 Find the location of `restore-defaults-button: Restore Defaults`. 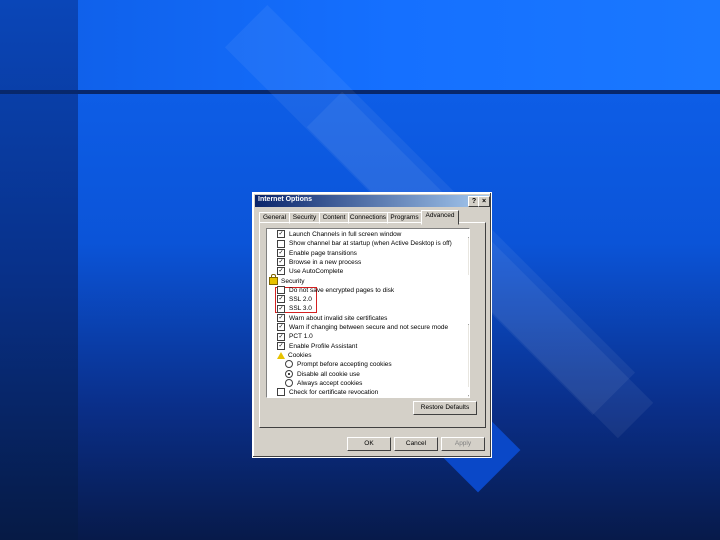

restore-defaults-button: Restore Defaults is located at coordinates (445, 408).